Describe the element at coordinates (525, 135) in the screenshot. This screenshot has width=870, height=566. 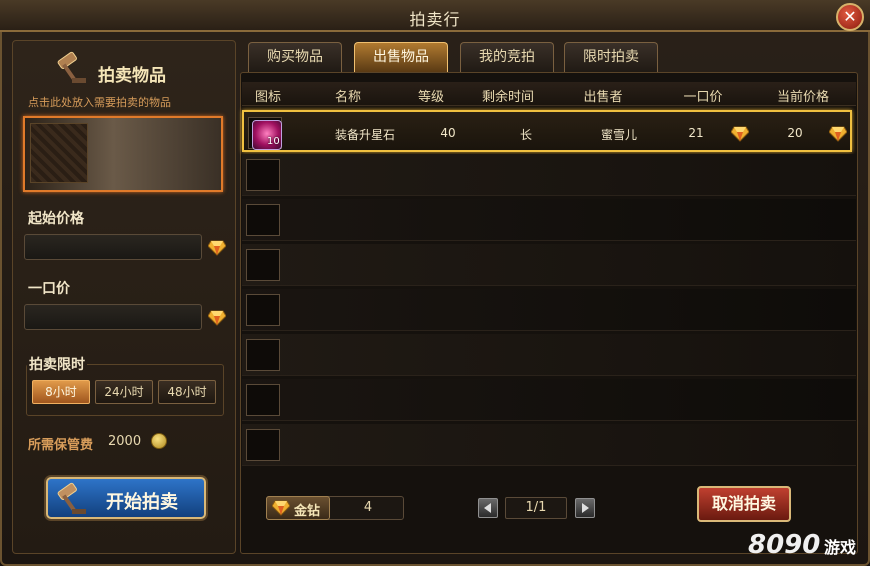
I see `item-time-left: 长` at that location.